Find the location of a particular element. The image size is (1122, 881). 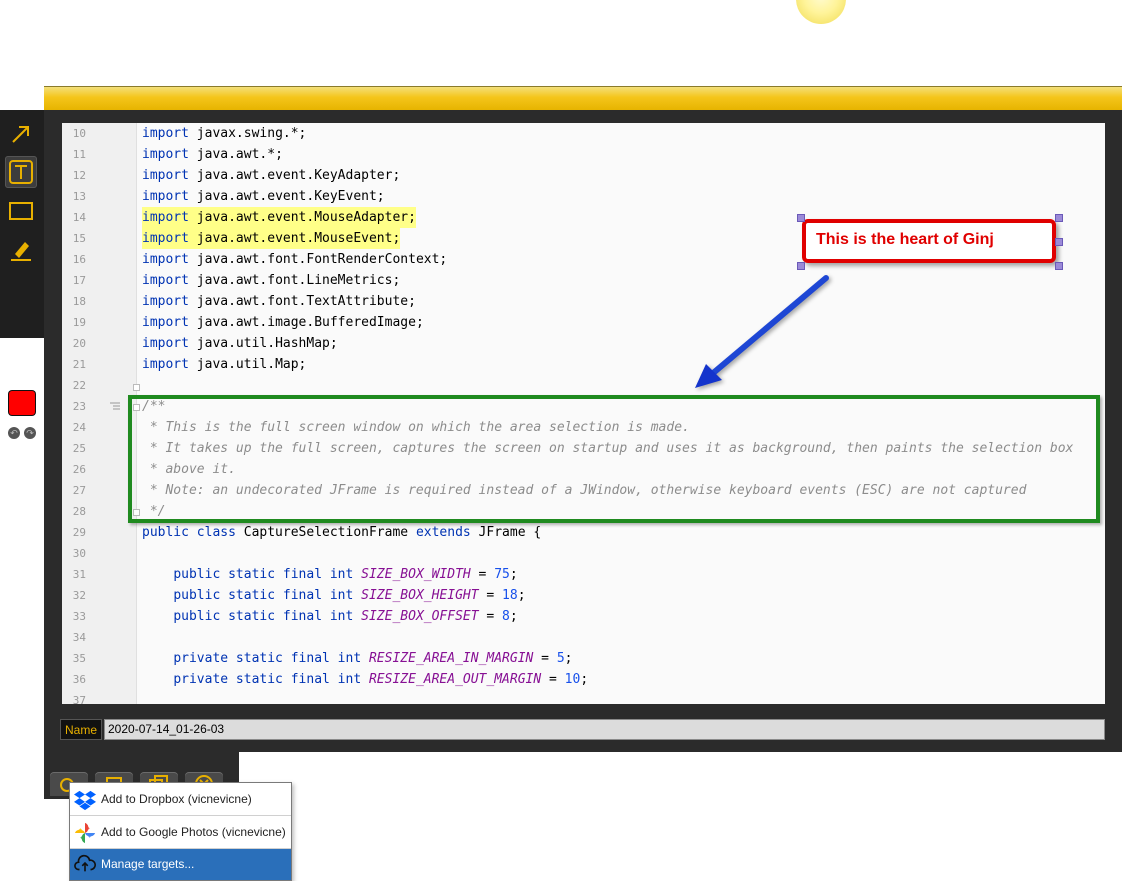

line-number: 24 is located at coordinates (79, 427).